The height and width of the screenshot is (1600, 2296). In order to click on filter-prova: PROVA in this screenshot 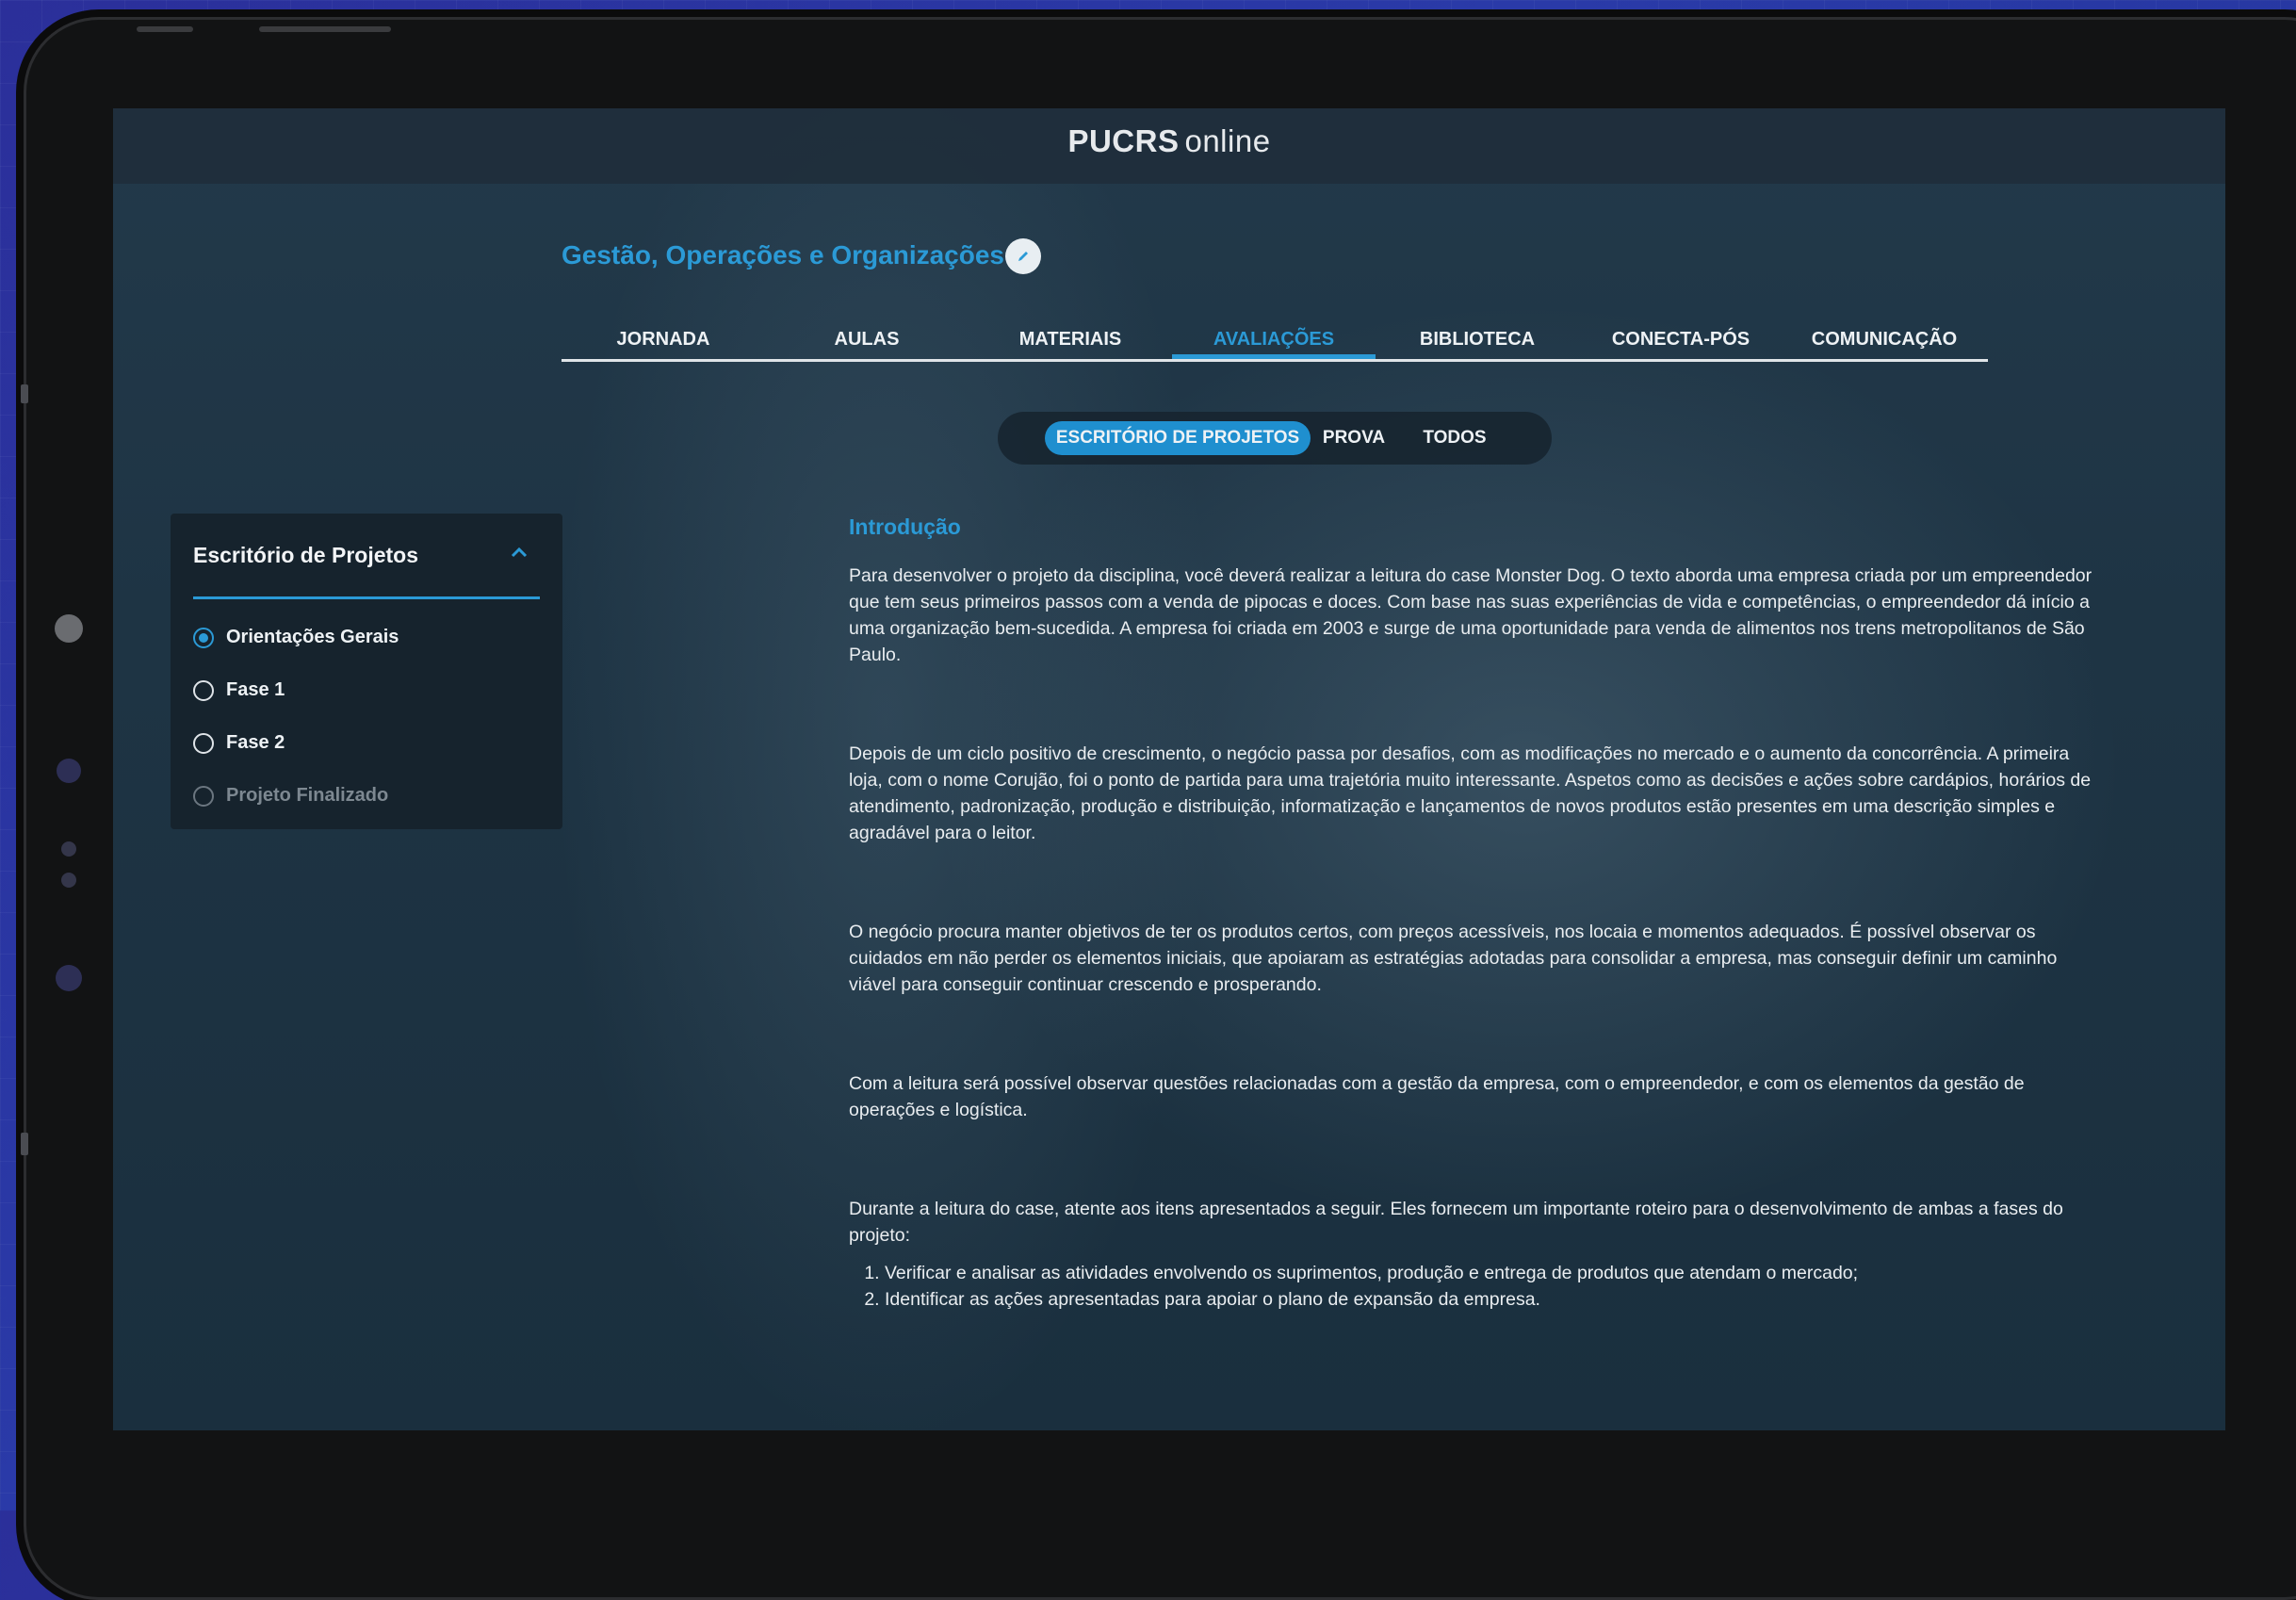, I will do `click(1354, 438)`.